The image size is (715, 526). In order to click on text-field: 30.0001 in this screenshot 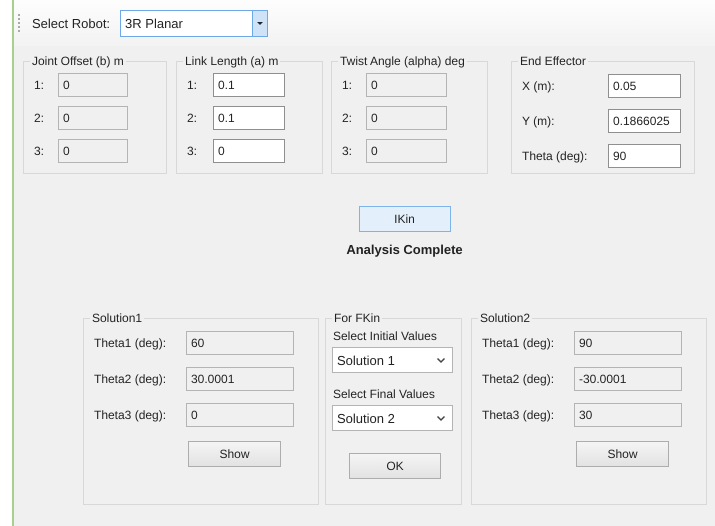, I will do `click(240, 379)`.